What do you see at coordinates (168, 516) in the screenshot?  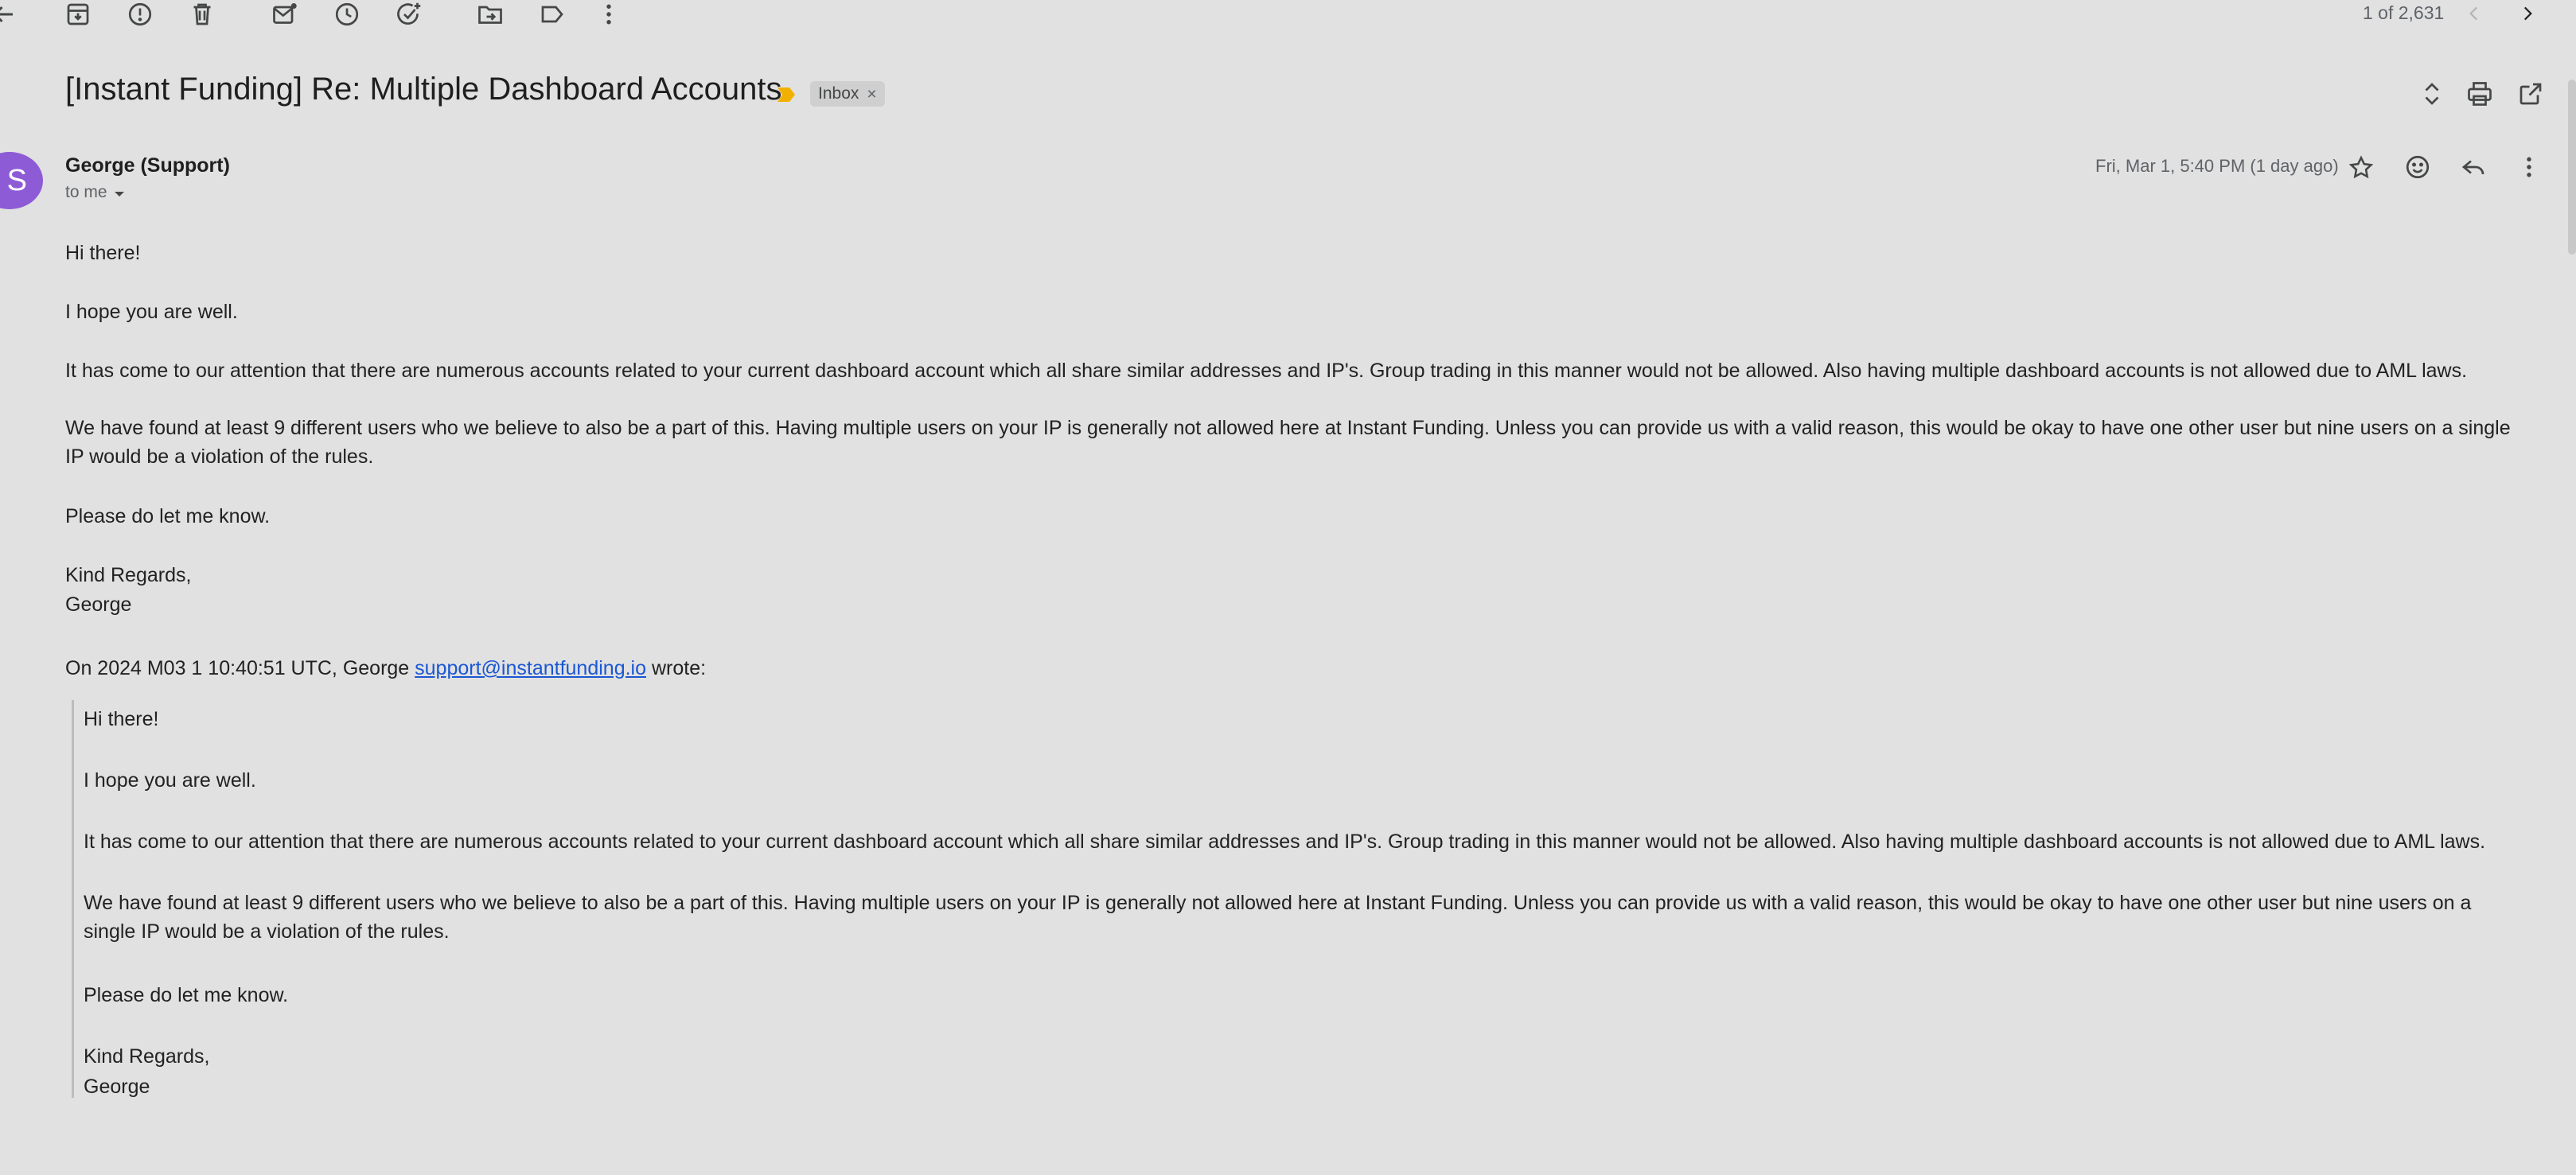 I see `body-paragraph-3: Please do let me know.` at bounding box center [168, 516].